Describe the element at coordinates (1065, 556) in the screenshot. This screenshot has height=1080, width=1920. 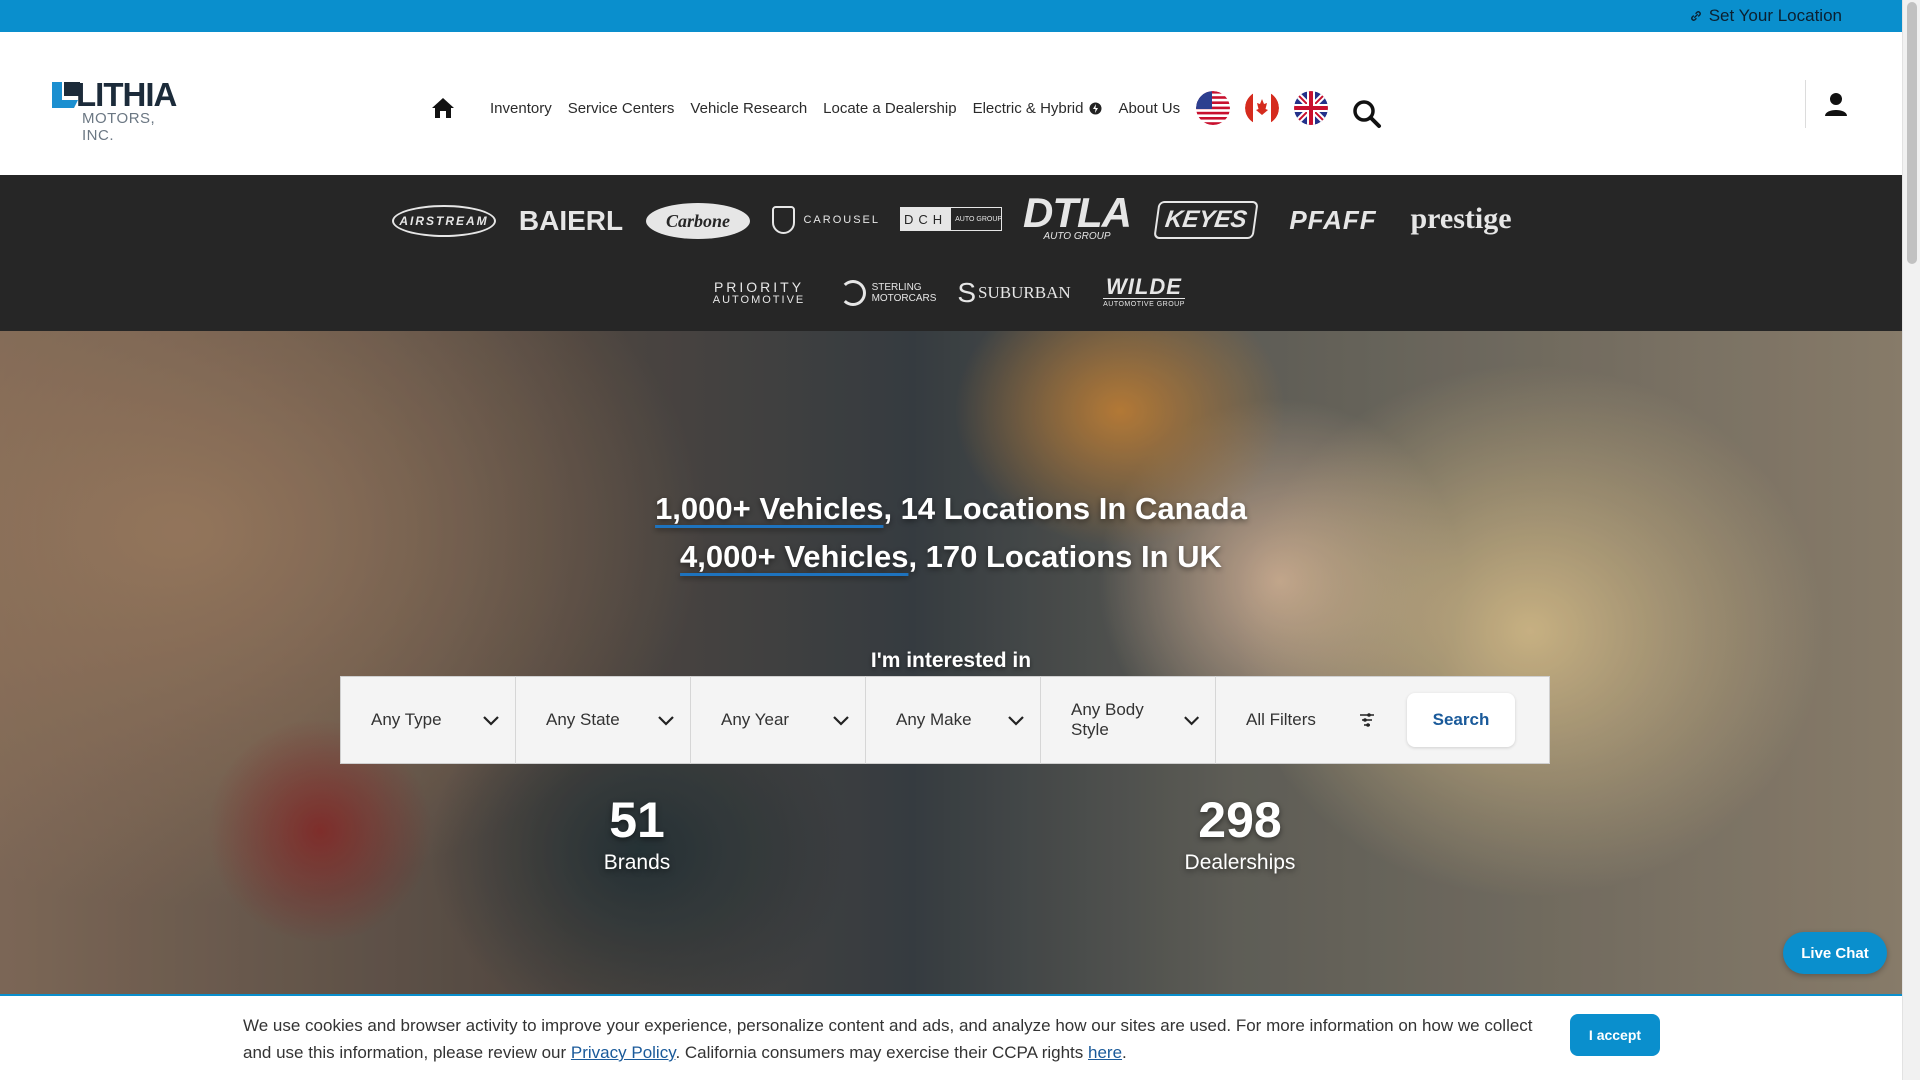
I see `uk-locations-text: , 170 Locations In UK` at that location.